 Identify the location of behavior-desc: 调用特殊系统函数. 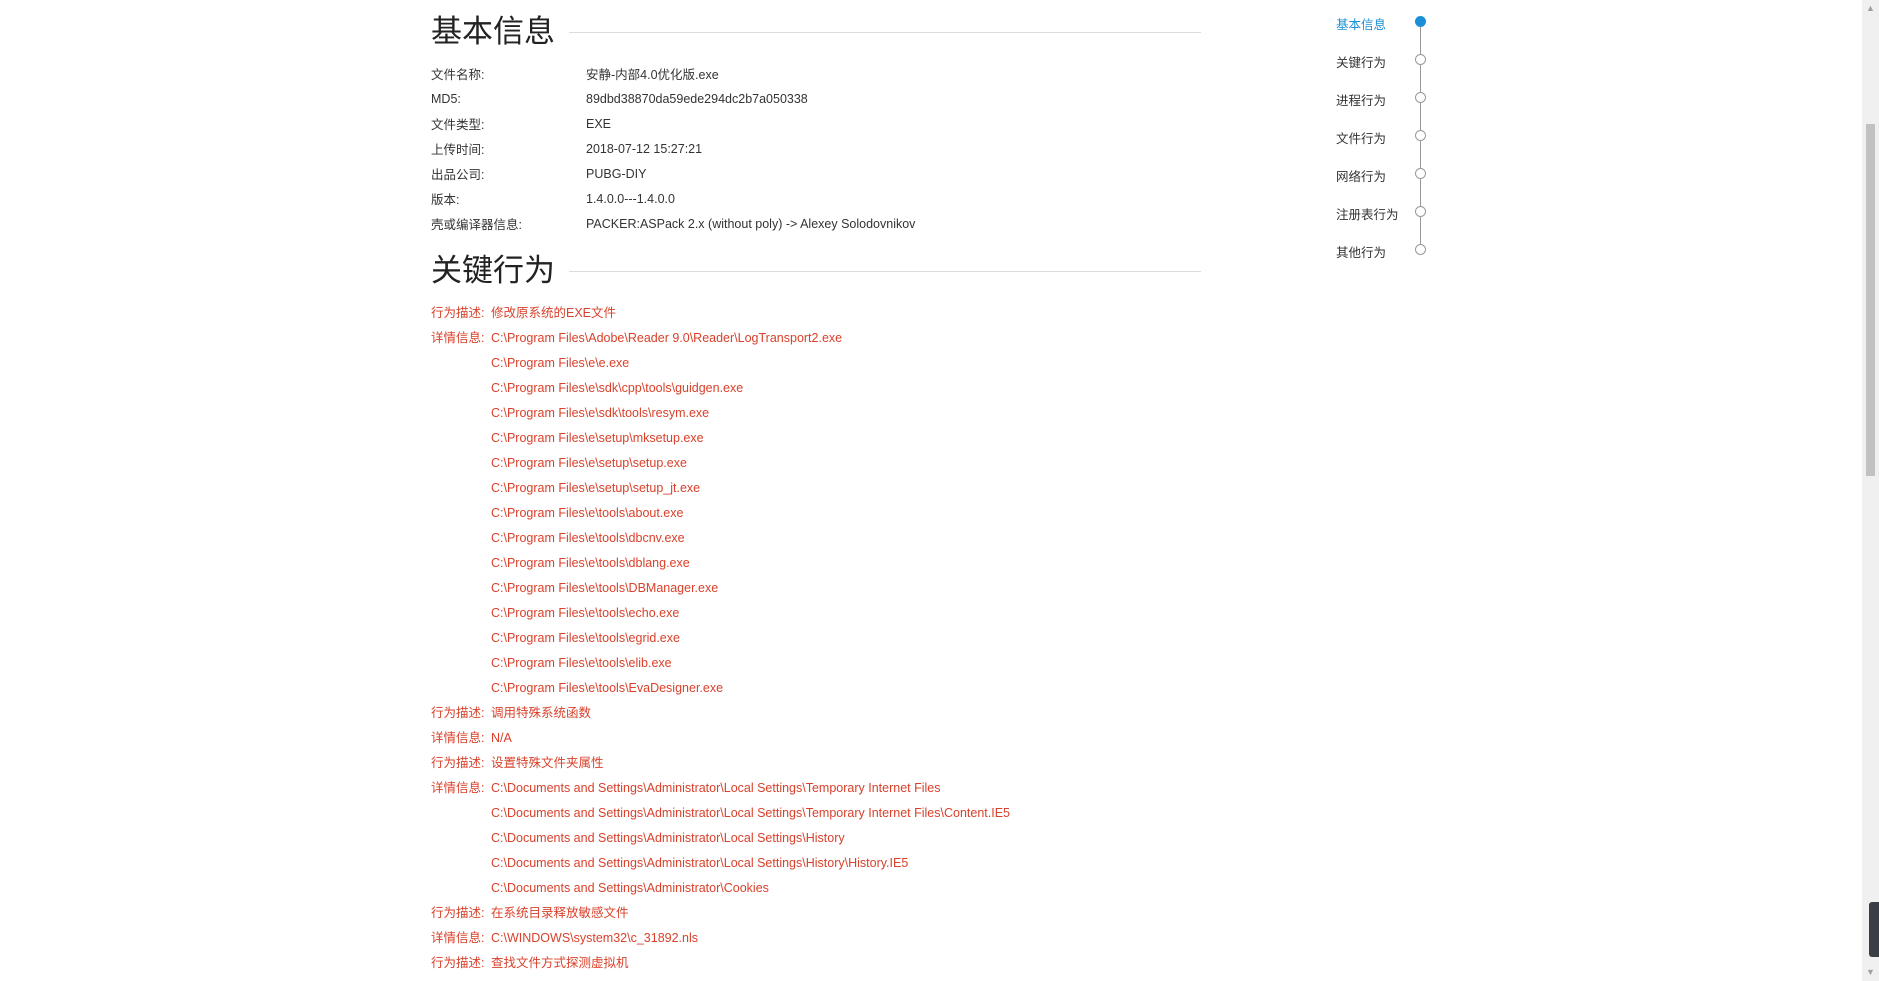
(541, 713).